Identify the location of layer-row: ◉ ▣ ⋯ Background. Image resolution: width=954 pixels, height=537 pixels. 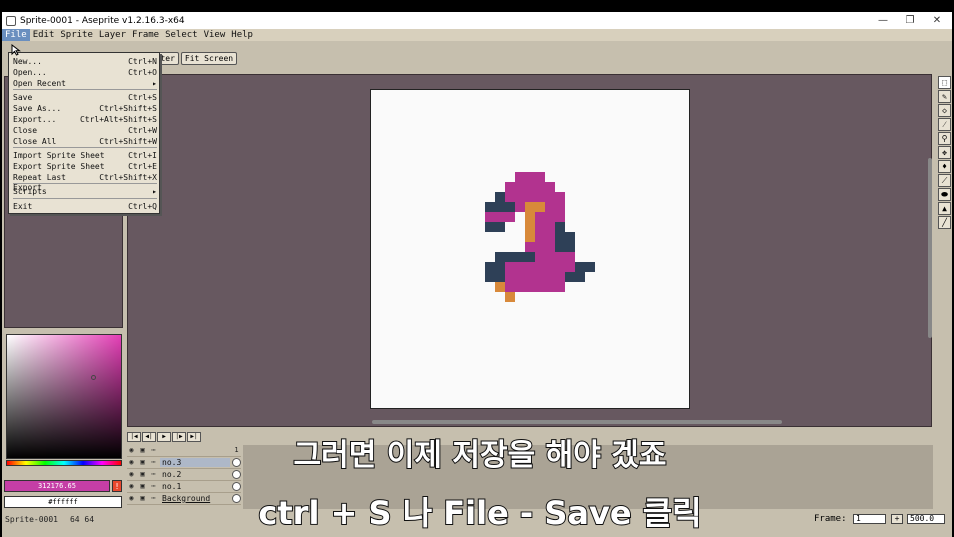
(184, 499).